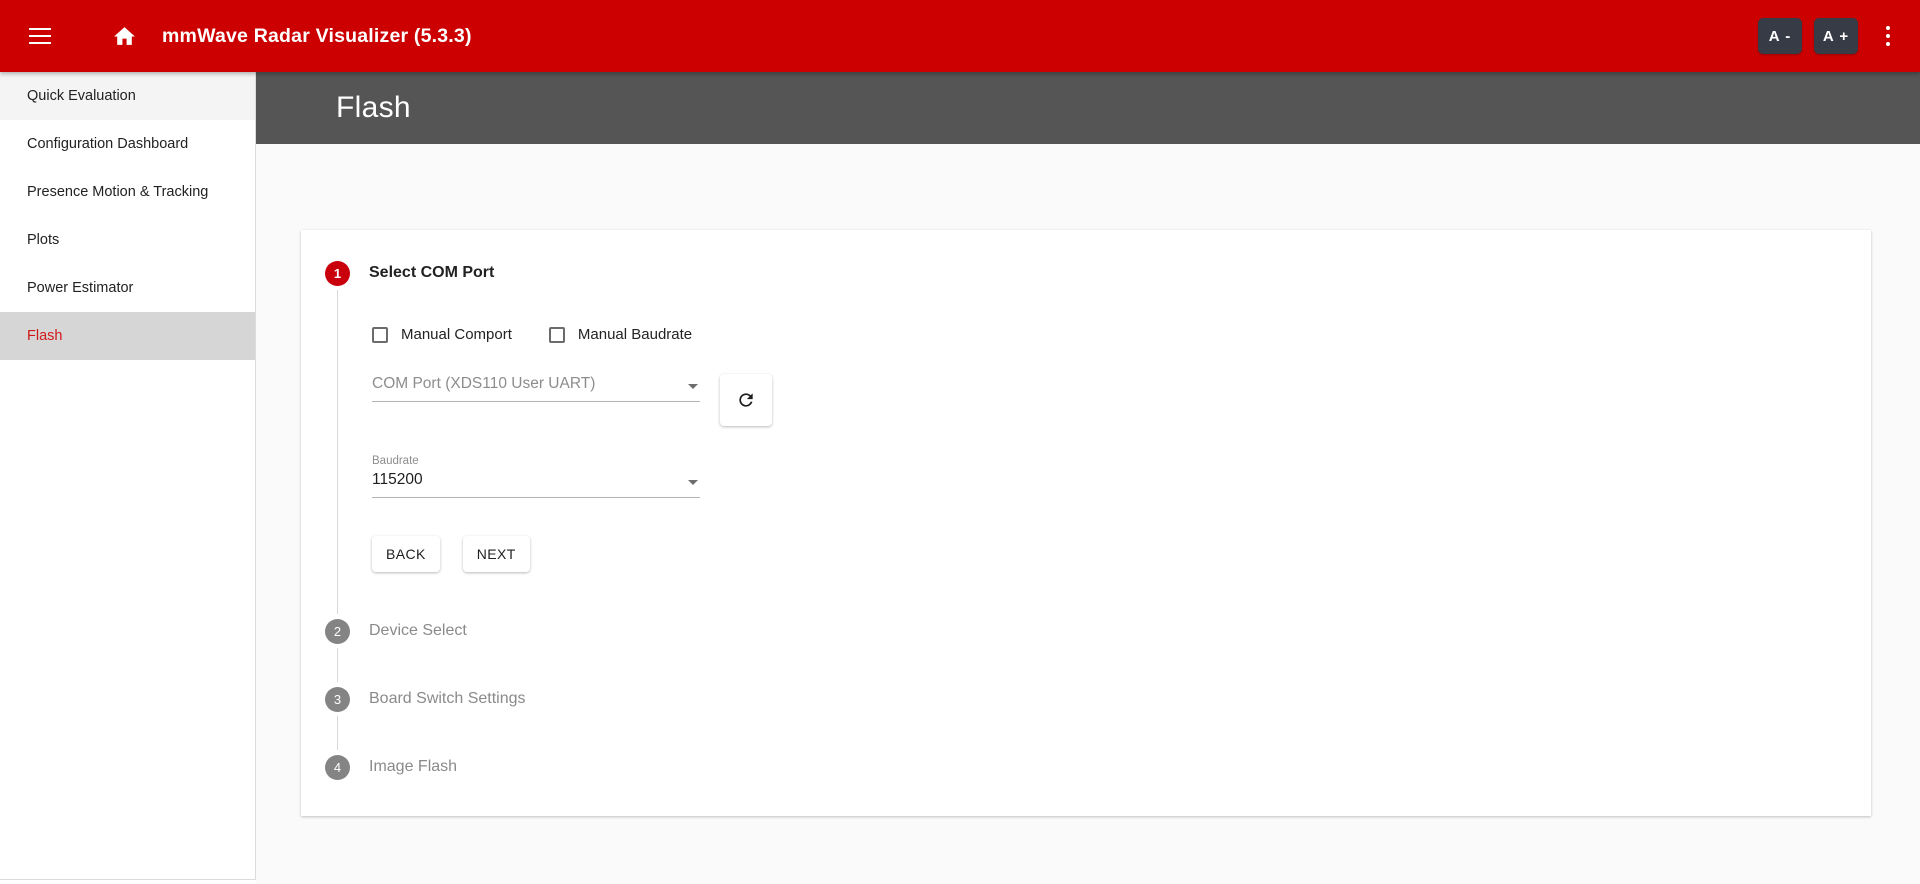 The image size is (1920, 884). What do you see at coordinates (496, 554) in the screenshot?
I see `next-button: NEXT` at bounding box center [496, 554].